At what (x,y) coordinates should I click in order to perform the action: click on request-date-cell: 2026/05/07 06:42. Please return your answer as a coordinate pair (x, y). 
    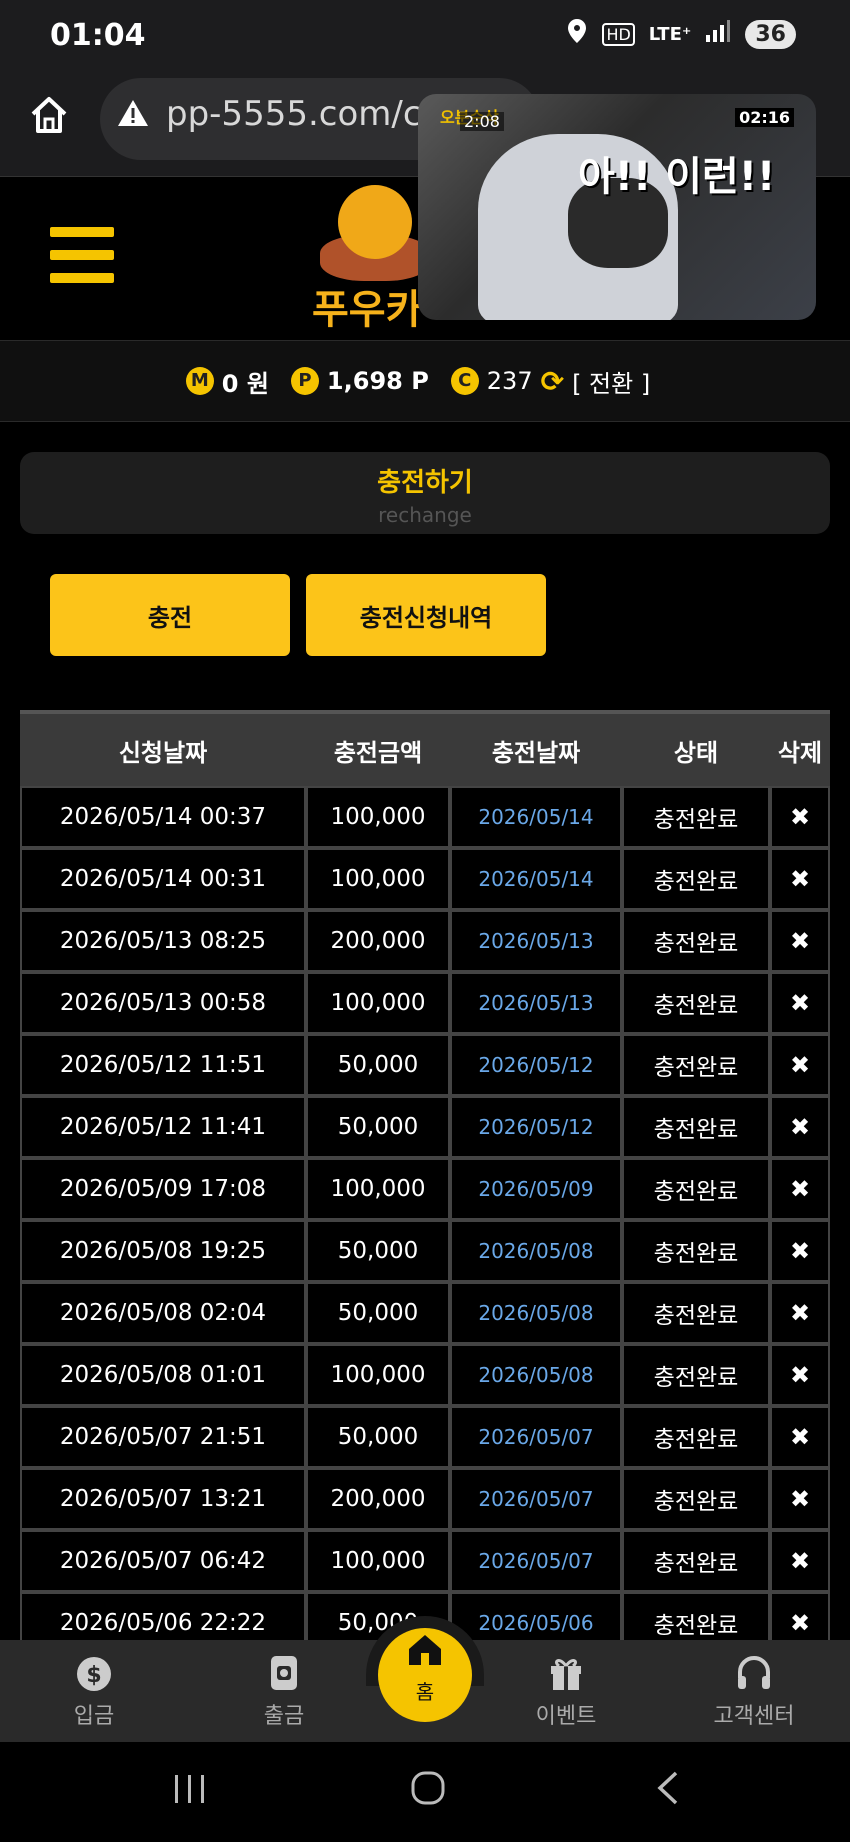
    Looking at the image, I should click on (163, 1561).